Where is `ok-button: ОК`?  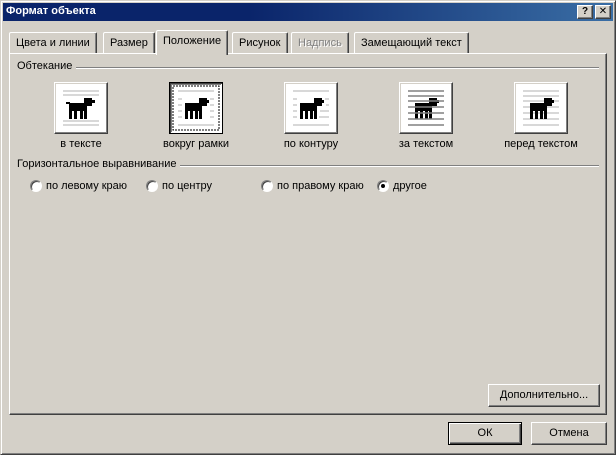
ok-button: ОК is located at coordinates (485, 433).